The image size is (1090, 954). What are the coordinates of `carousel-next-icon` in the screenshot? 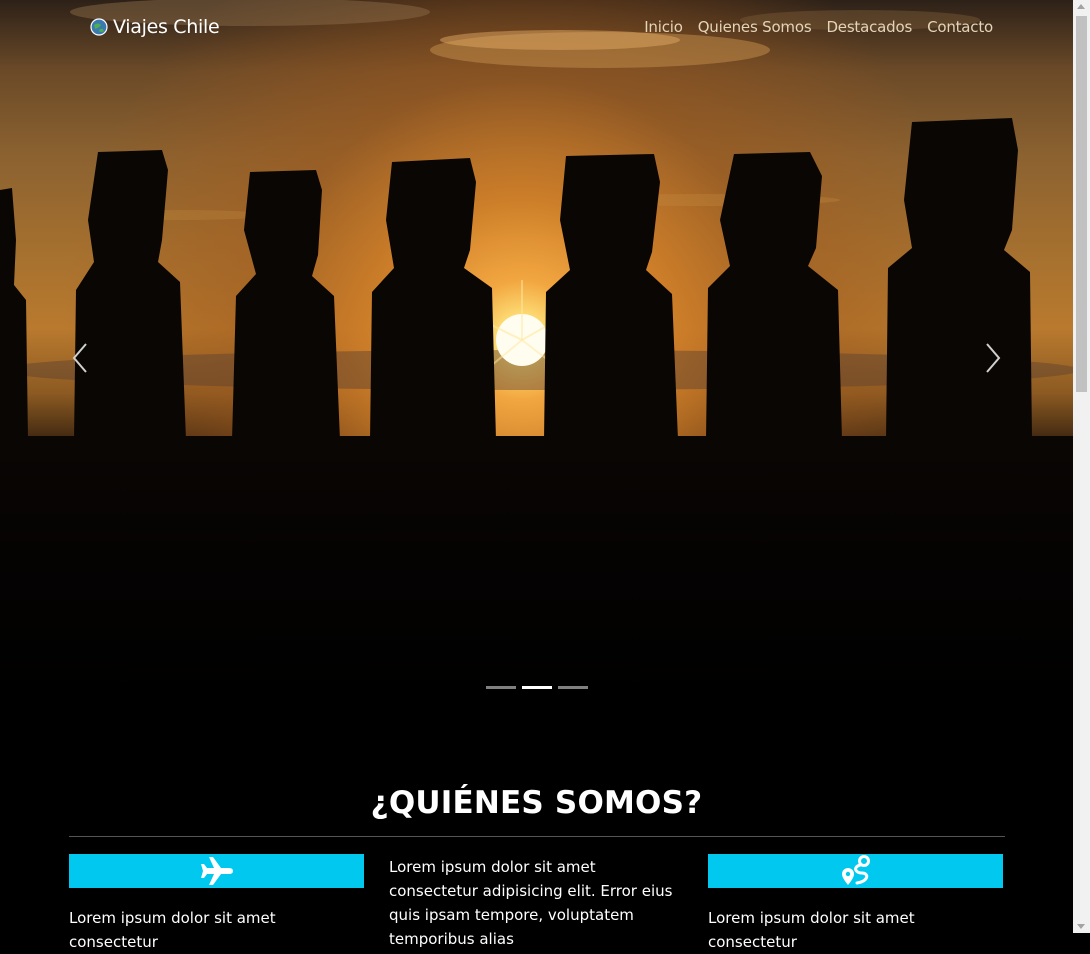 It's located at (993, 358).